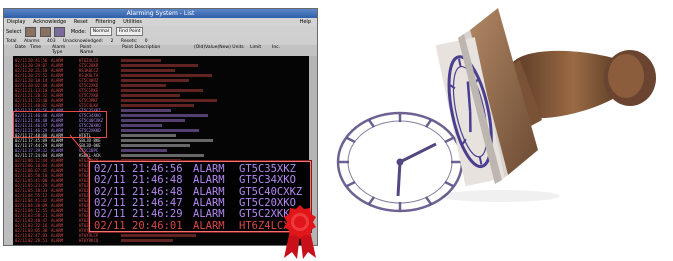 This screenshot has width=673, height=261. I want to click on zoom-point: GT5C34XKO, so click(267, 180).